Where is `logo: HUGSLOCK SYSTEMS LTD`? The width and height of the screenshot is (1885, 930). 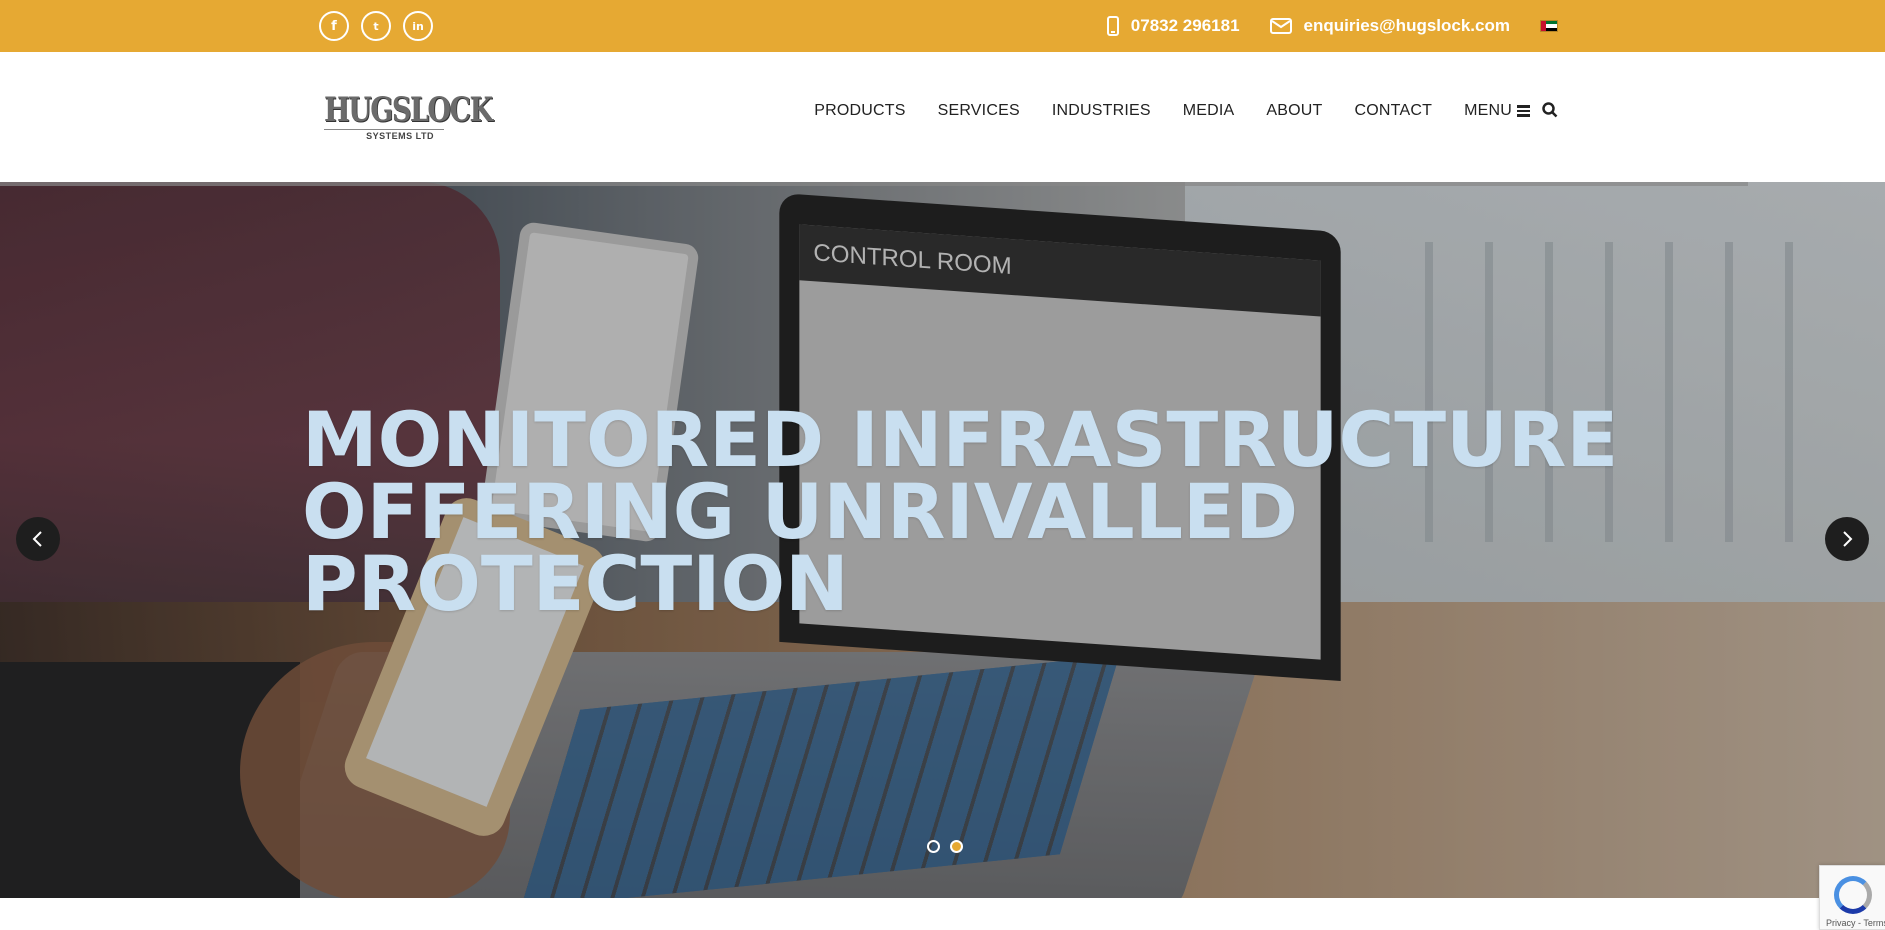
logo: HUGSLOCK SYSTEMS LTD is located at coordinates (405, 117).